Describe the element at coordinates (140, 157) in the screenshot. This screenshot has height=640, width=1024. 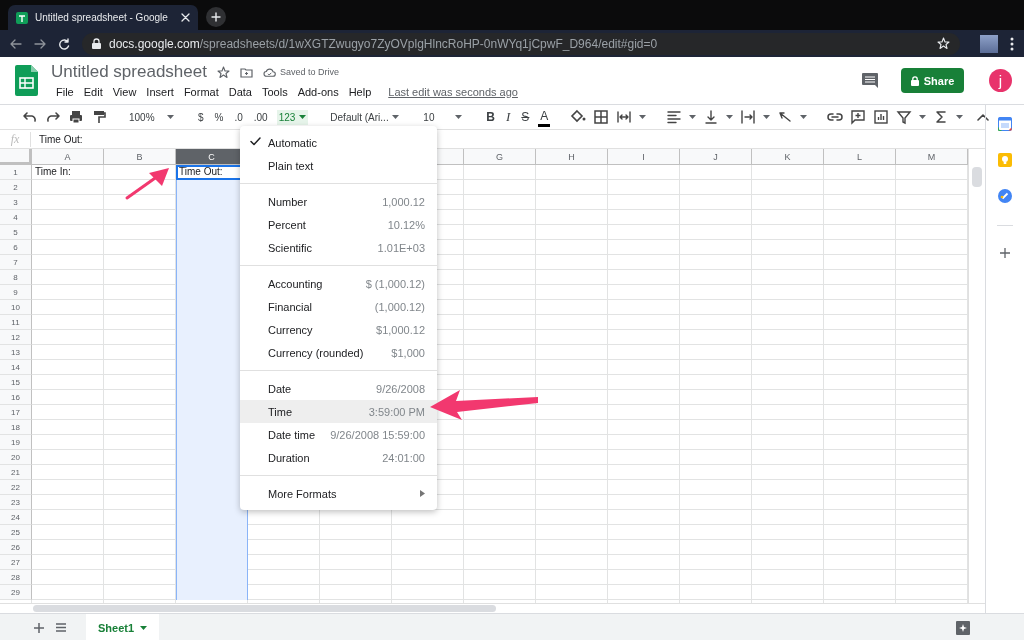
I see `column-header: B` at that location.